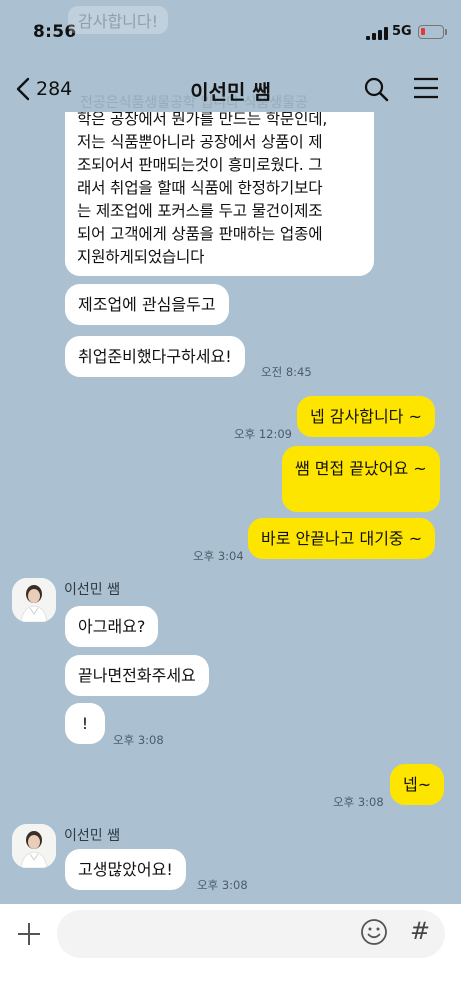  What do you see at coordinates (137, 675) in the screenshot?
I see `message-bubble: 끝나면전화주세요` at bounding box center [137, 675].